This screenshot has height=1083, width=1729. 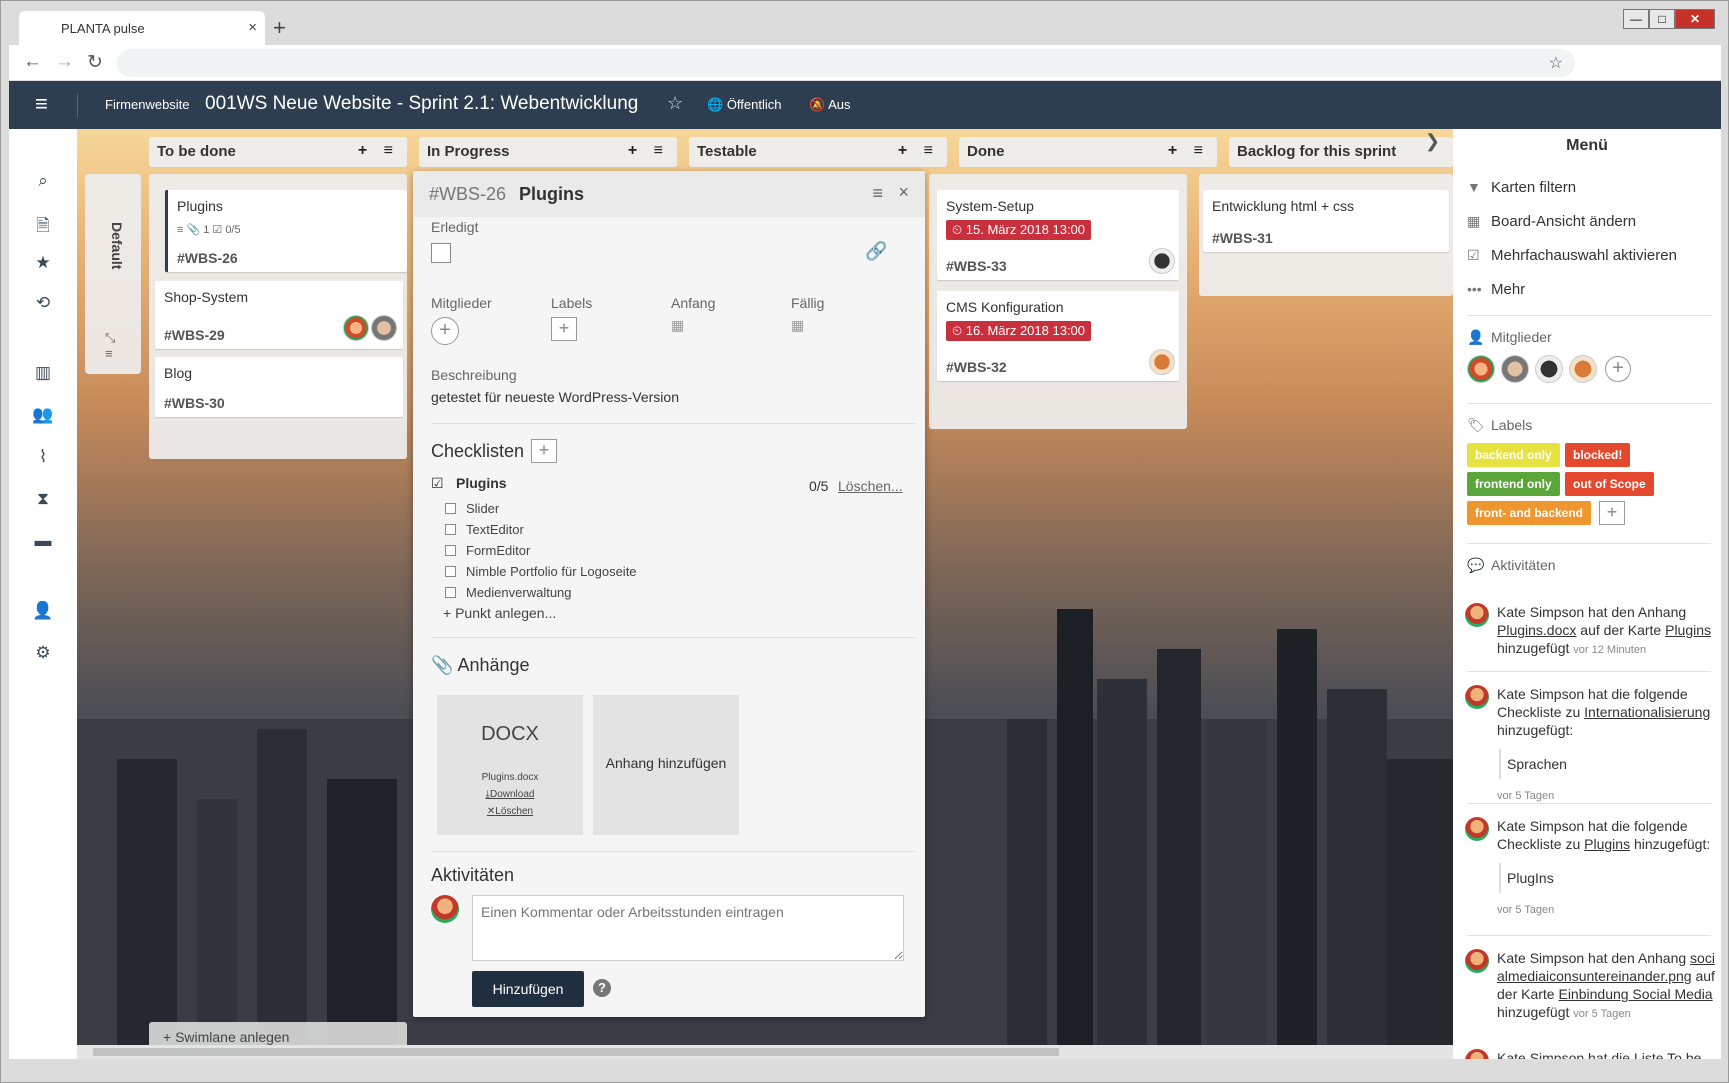 I want to click on checklist-item: TextEditor, so click(x=541, y=532).